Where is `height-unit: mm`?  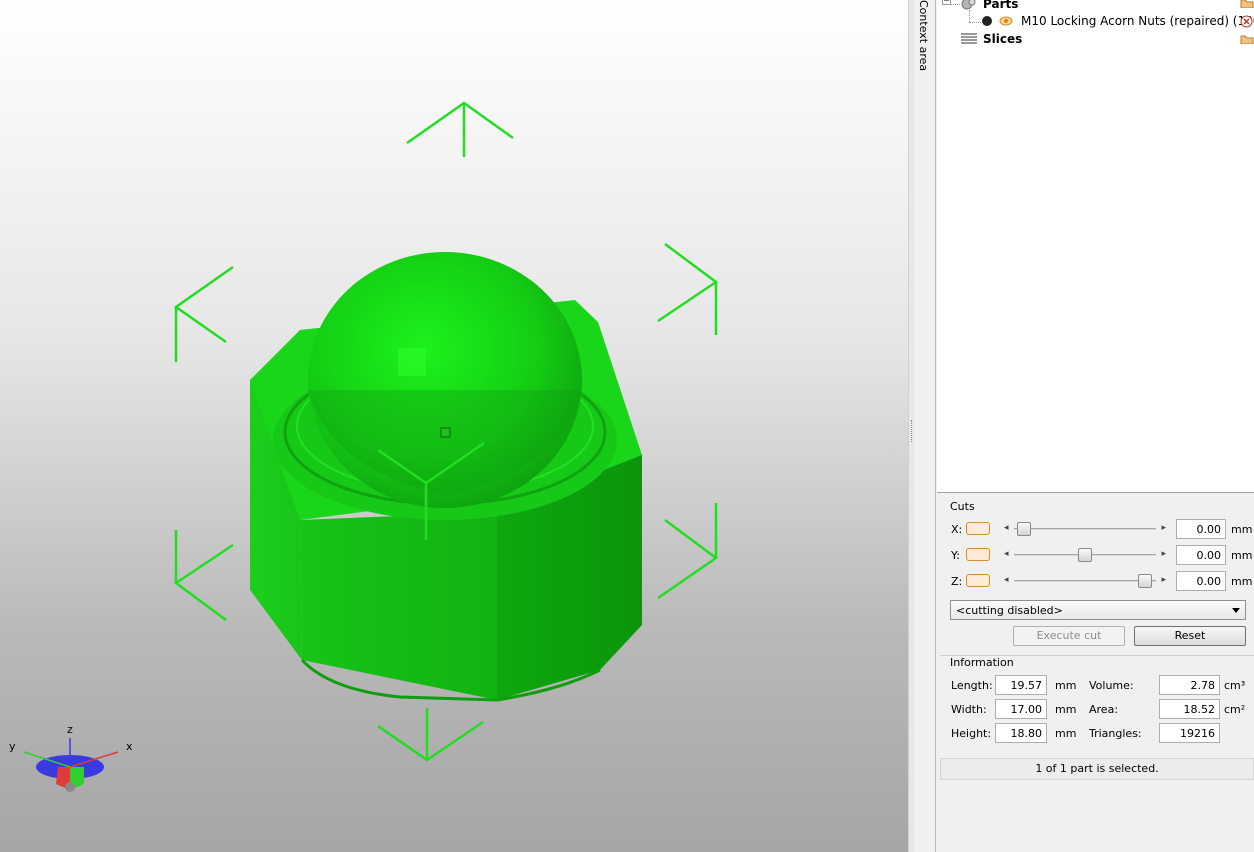 height-unit: mm is located at coordinates (1066, 733).